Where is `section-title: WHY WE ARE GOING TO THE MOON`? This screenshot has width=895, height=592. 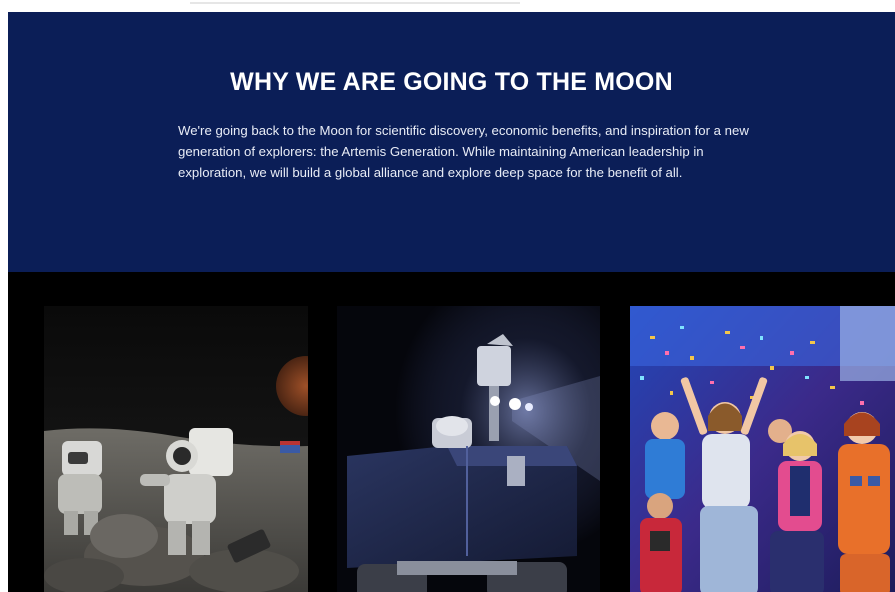 section-title: WHY WE ARE GOING TO THE MOON is located at coordinates (451, 82).